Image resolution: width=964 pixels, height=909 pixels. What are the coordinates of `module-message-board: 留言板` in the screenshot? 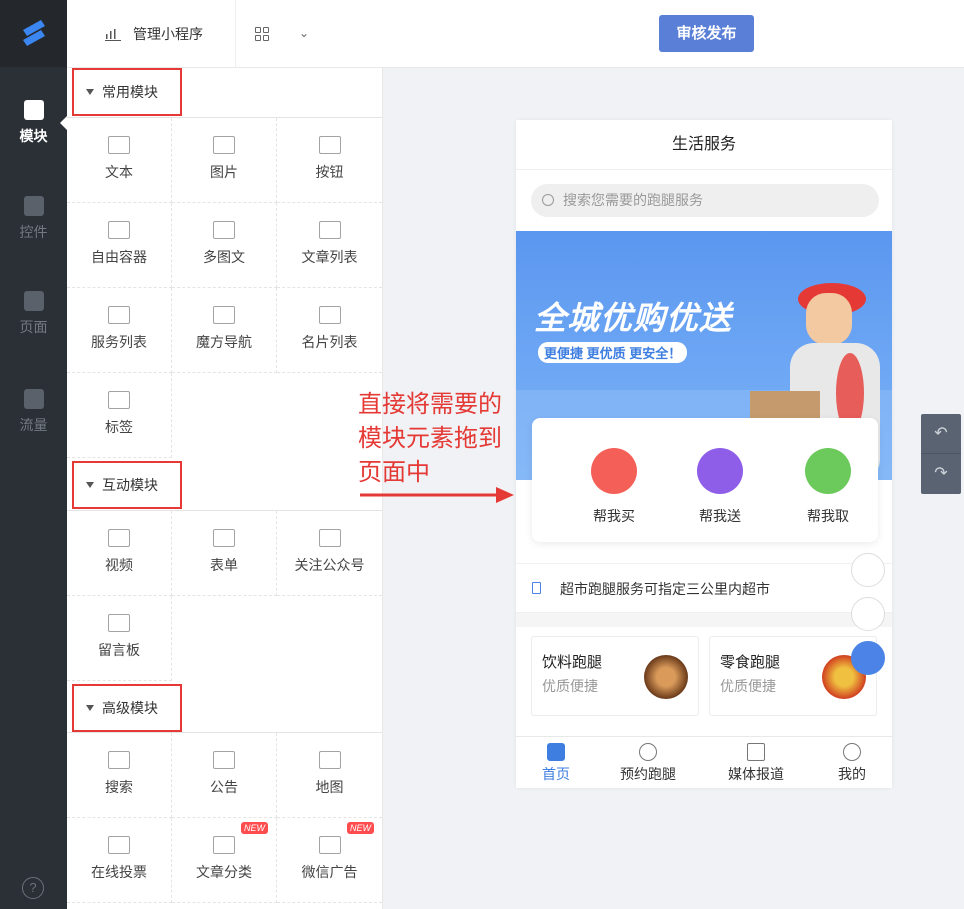 It's located at (119, 638).